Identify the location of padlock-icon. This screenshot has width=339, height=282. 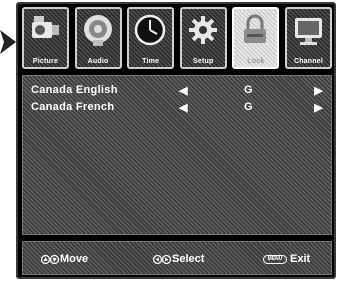
(255, 28).